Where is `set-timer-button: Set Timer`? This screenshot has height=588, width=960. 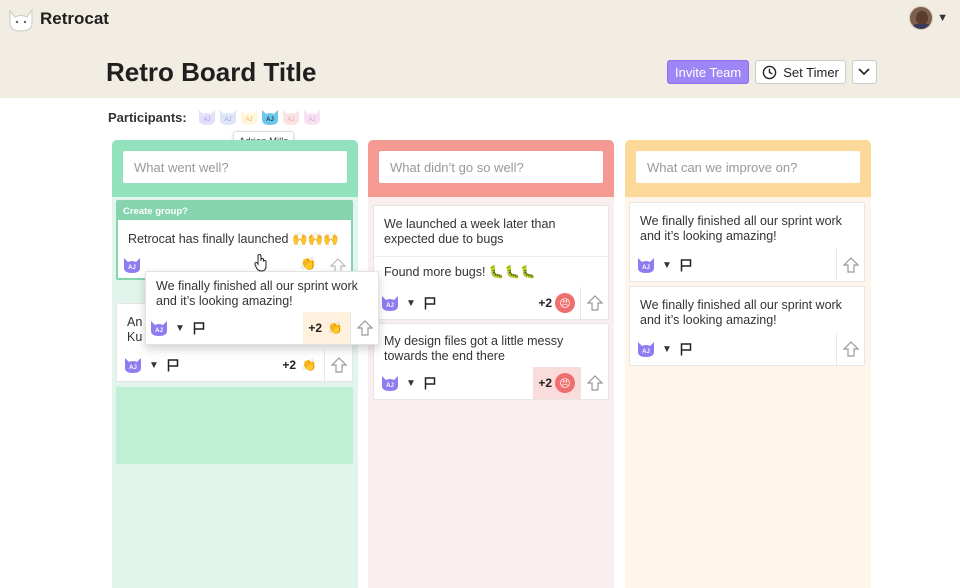
set-timer-button: Set Timer is located at coordinates (800, 72).